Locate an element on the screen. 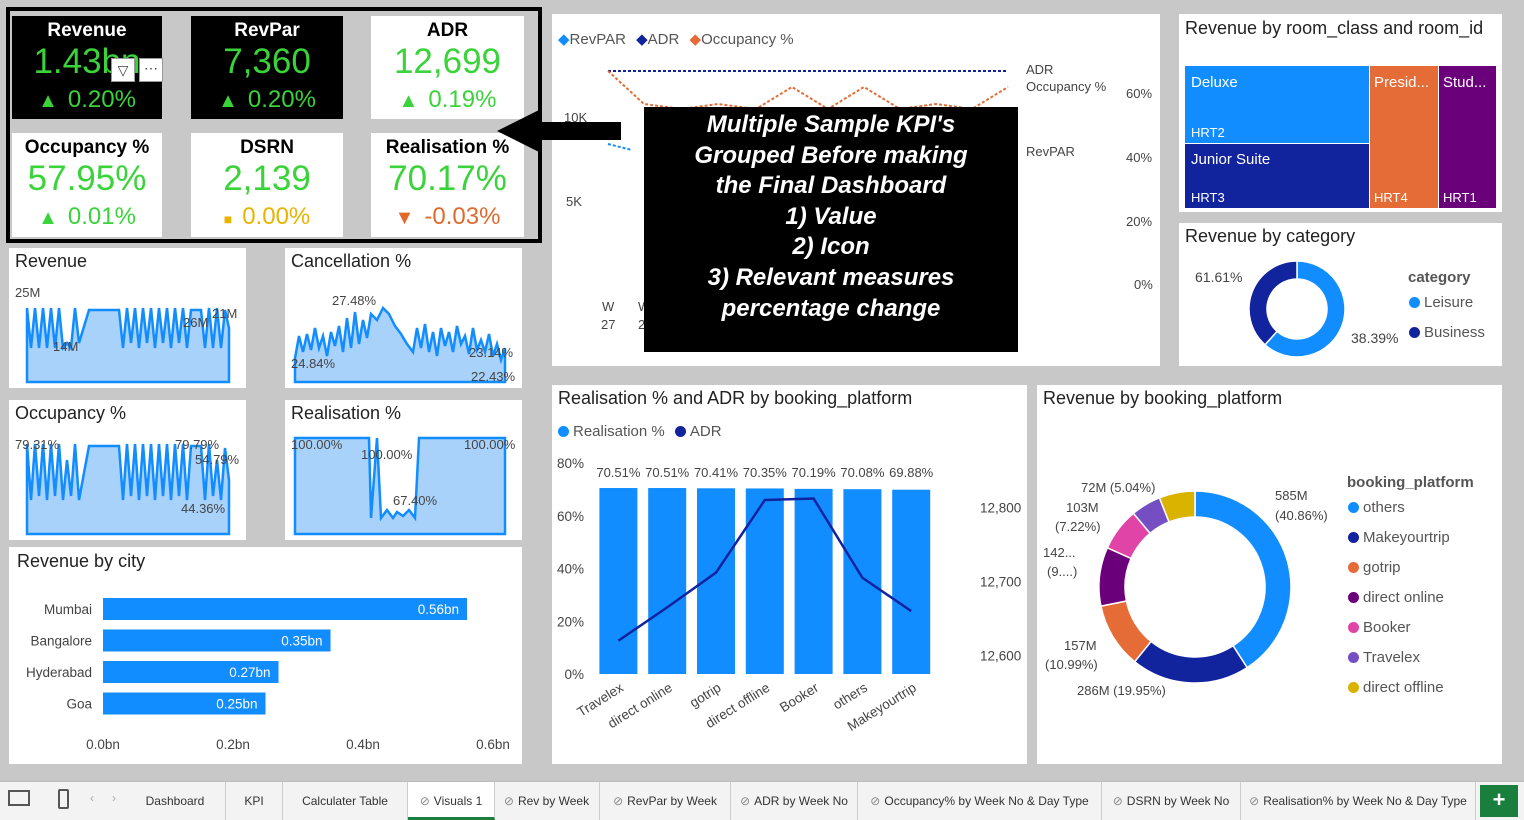 The image size is (1524, 820). left-axis-tick: 60% is located at coordinates (570, 516).